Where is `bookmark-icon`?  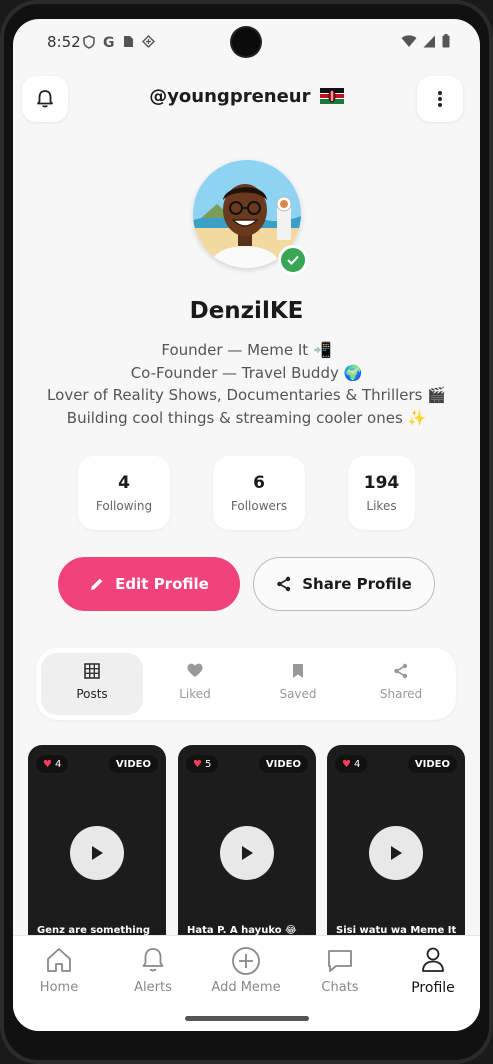
bookmark-icon is located at coordinates (298, 671).